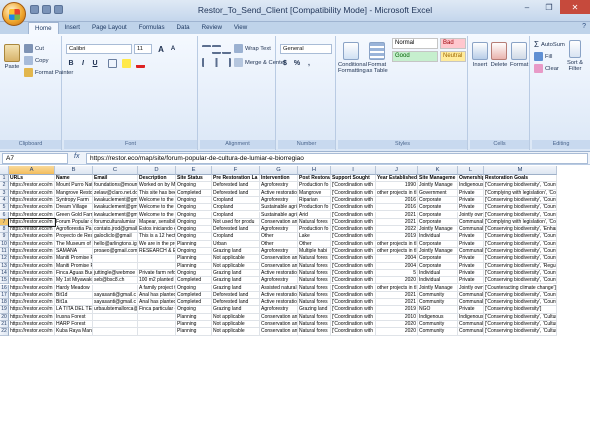  I want to click on autosum-button: Σ AutoSum, so click(549, 44).